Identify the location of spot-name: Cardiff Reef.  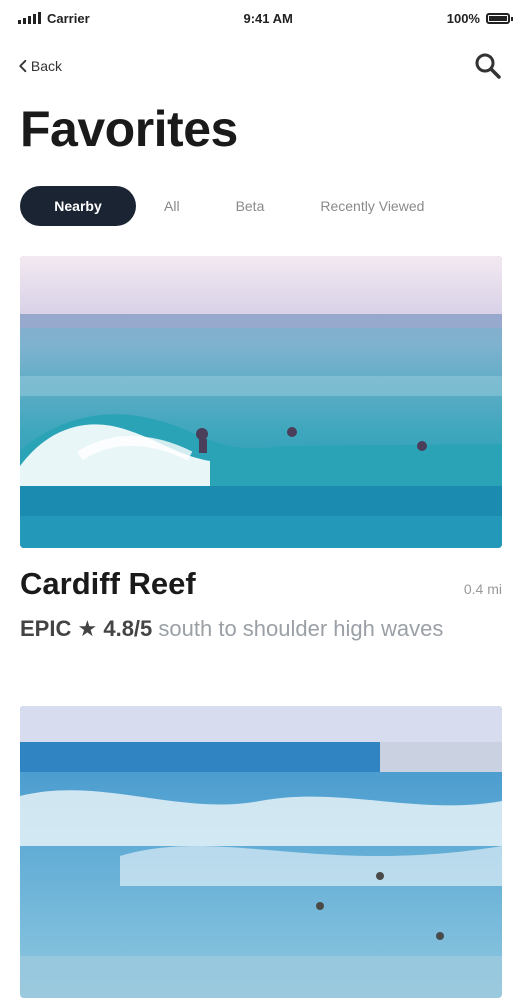
(108, 584).